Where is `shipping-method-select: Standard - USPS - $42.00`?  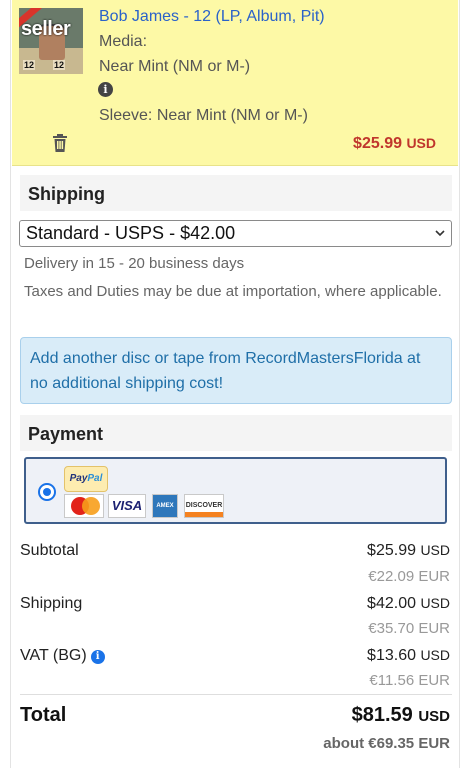
shipping-method-select: Standard - USPS - $42.00 is located at coordinates (235, 233).